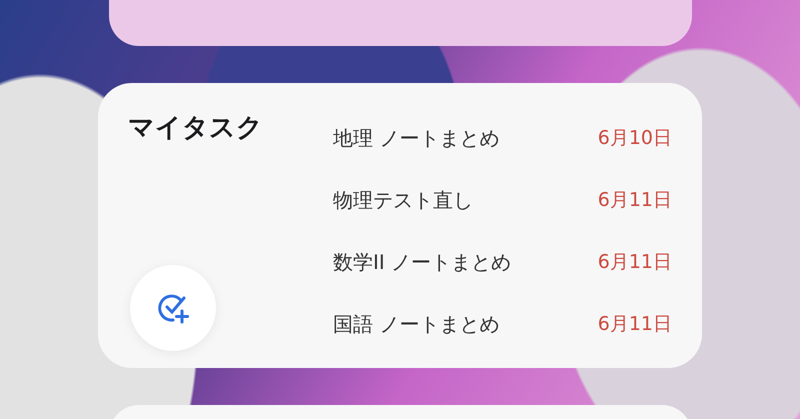  Describe the element at coordinates (403, 200) in the screenshot. I see `task-title: 物理テスト直し` at that location.